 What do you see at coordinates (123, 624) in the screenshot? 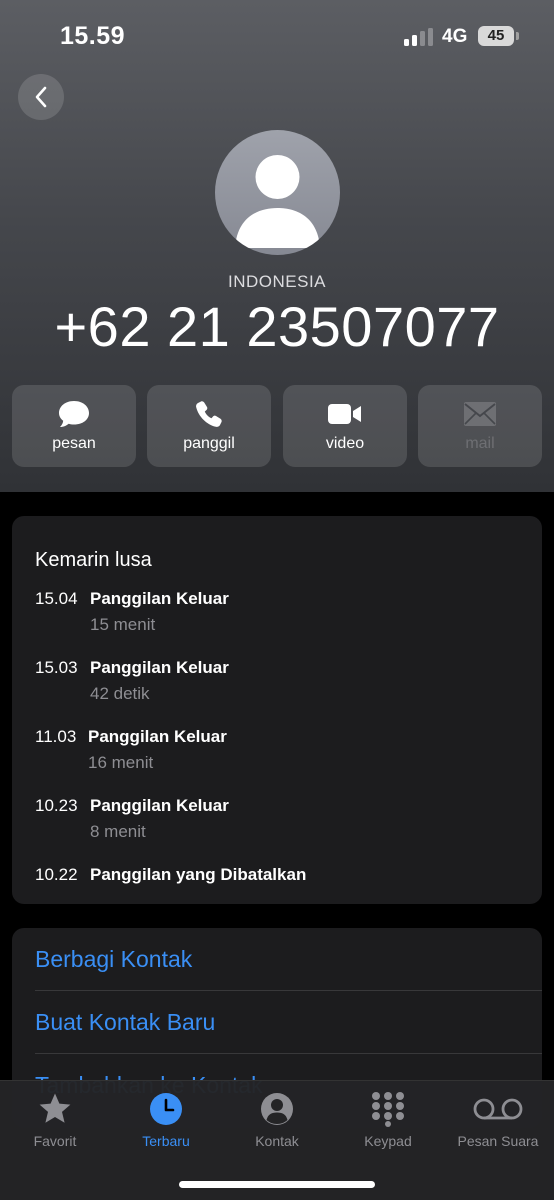
I see `call-duration: 15 menit` at bounding box center [123, 624].